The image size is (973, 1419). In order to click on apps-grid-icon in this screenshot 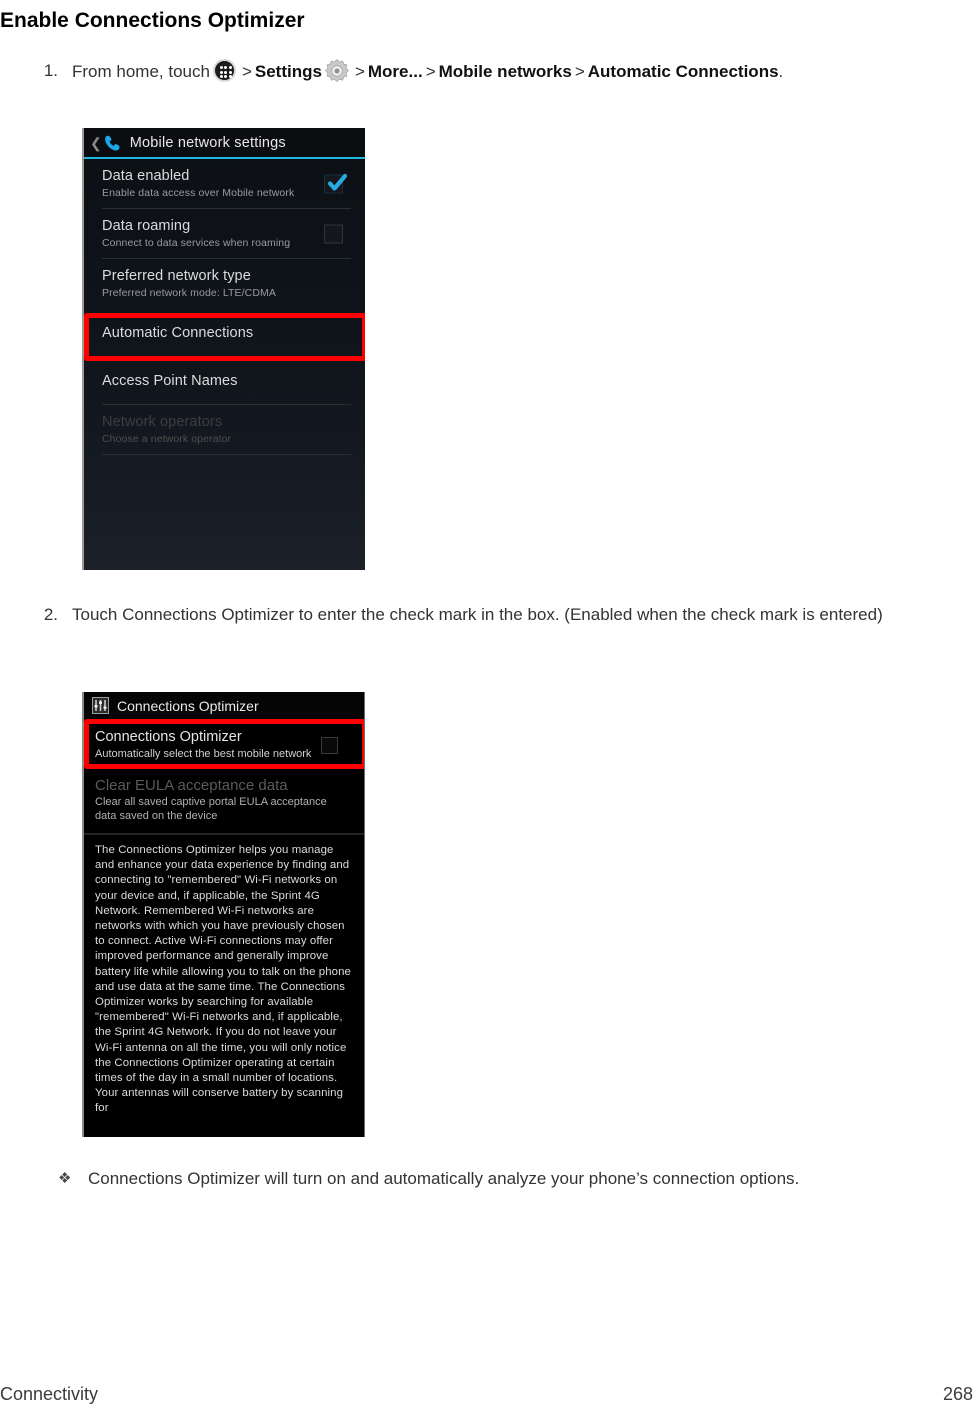, I will do `click(224, 70)`.